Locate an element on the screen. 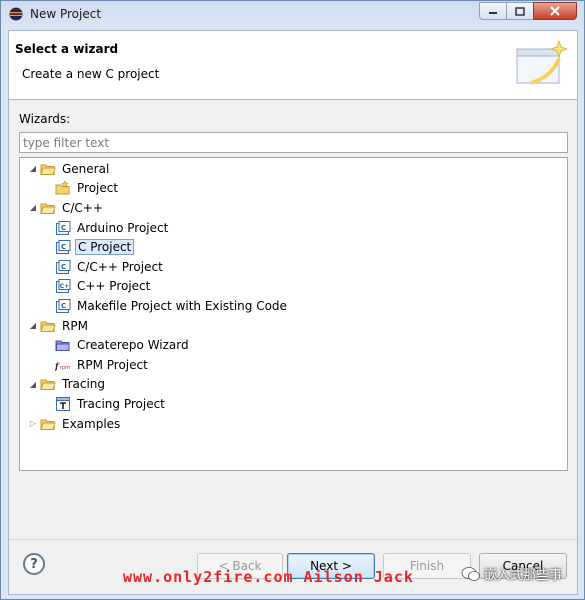 The image size is (585, 600). tree-item-createrepo-wizard: Createrepo Wizard is located at coordinates (293, 345).